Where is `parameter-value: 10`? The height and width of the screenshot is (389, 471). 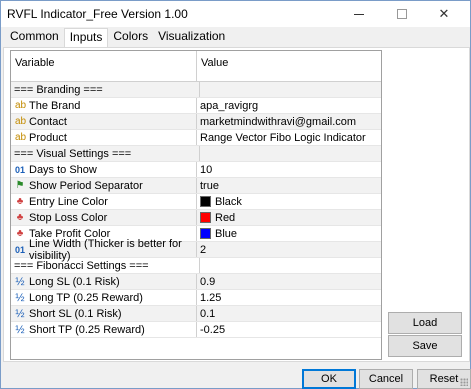
parameter-value: 10 is located at coordinates (206, 169).